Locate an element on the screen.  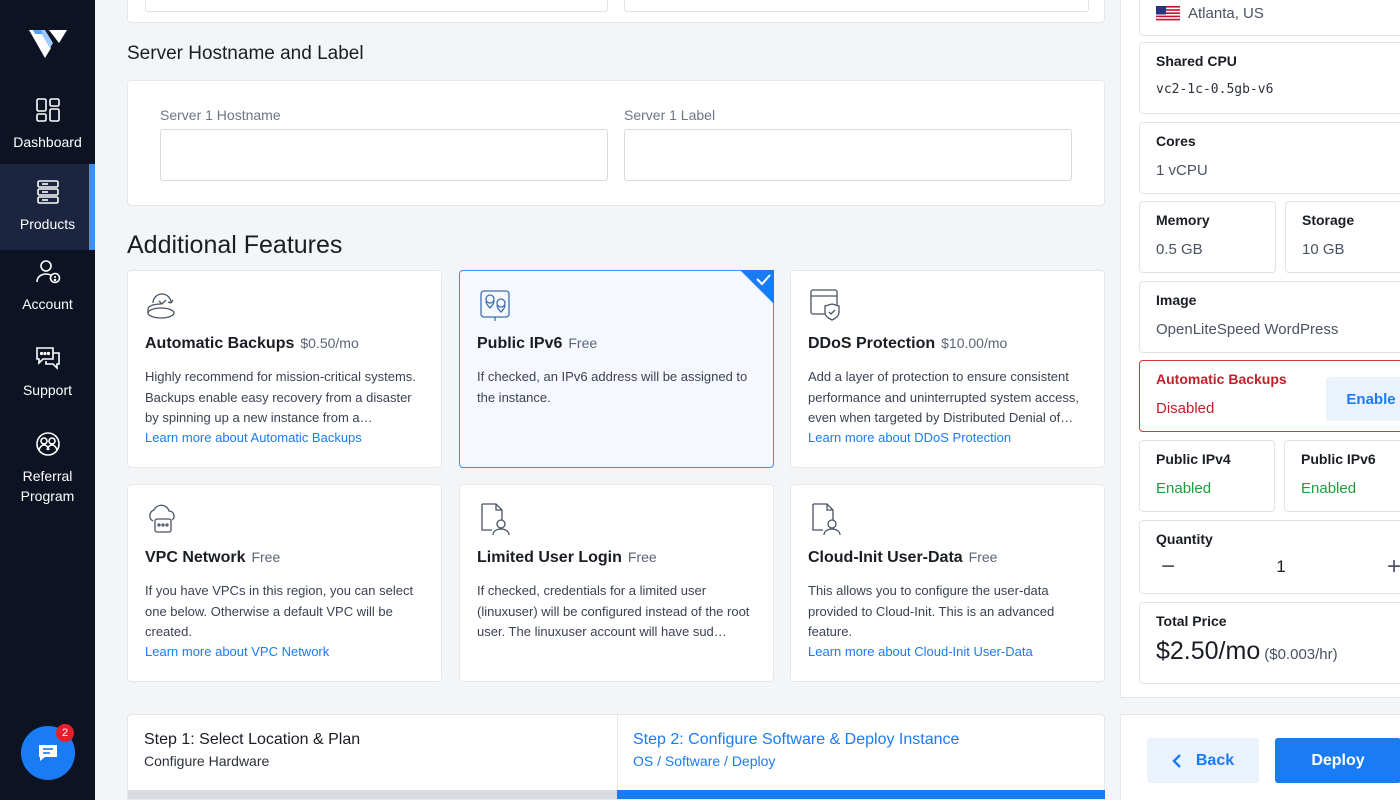
sidebar-item-label: Referral Program is located at coordinates (47, 486).